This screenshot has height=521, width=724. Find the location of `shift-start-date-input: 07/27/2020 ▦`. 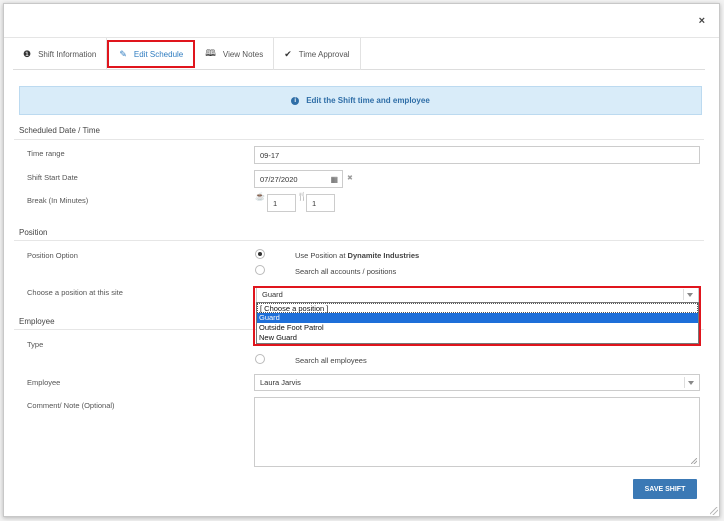

shift-start-date-input: 07/27/2020 ▦ is located at coordinates (298, 179).